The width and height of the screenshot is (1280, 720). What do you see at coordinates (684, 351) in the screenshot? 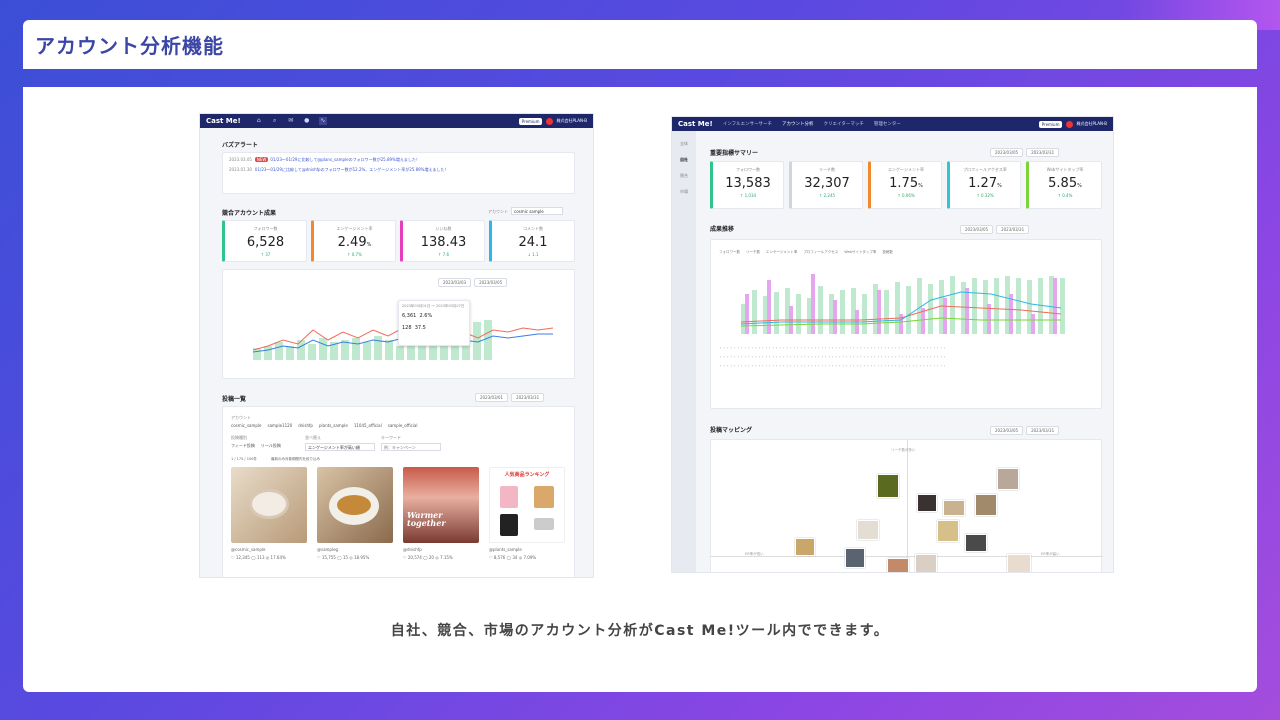
I see `sidebar: 全体 自社 競合 市場` at bounding box center [684, 351].